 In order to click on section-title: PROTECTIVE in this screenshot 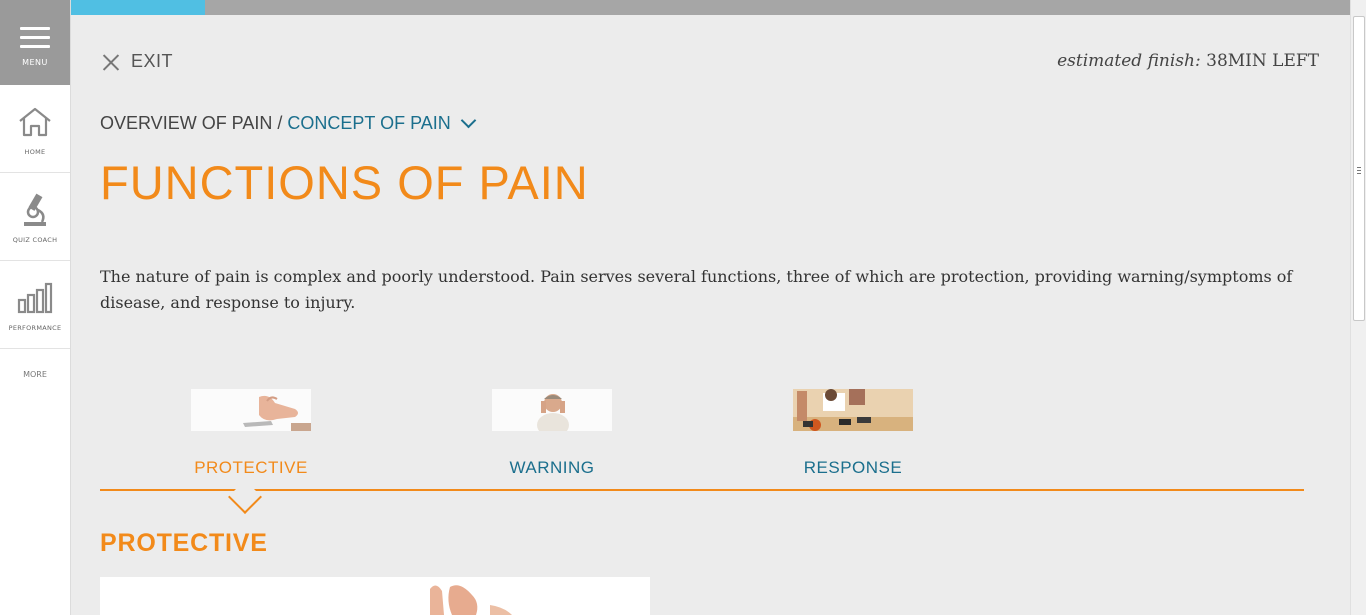, I will do `click(184, 543)`.